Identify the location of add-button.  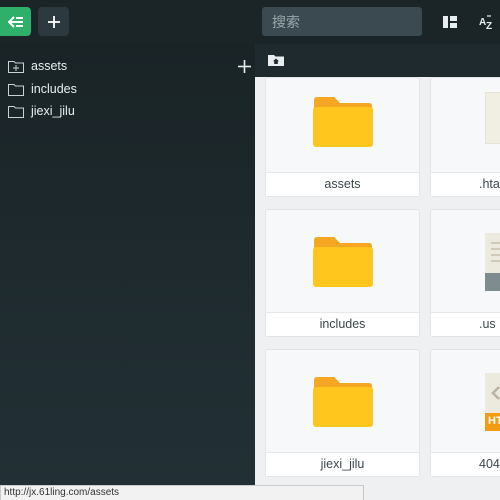
(53, 21).